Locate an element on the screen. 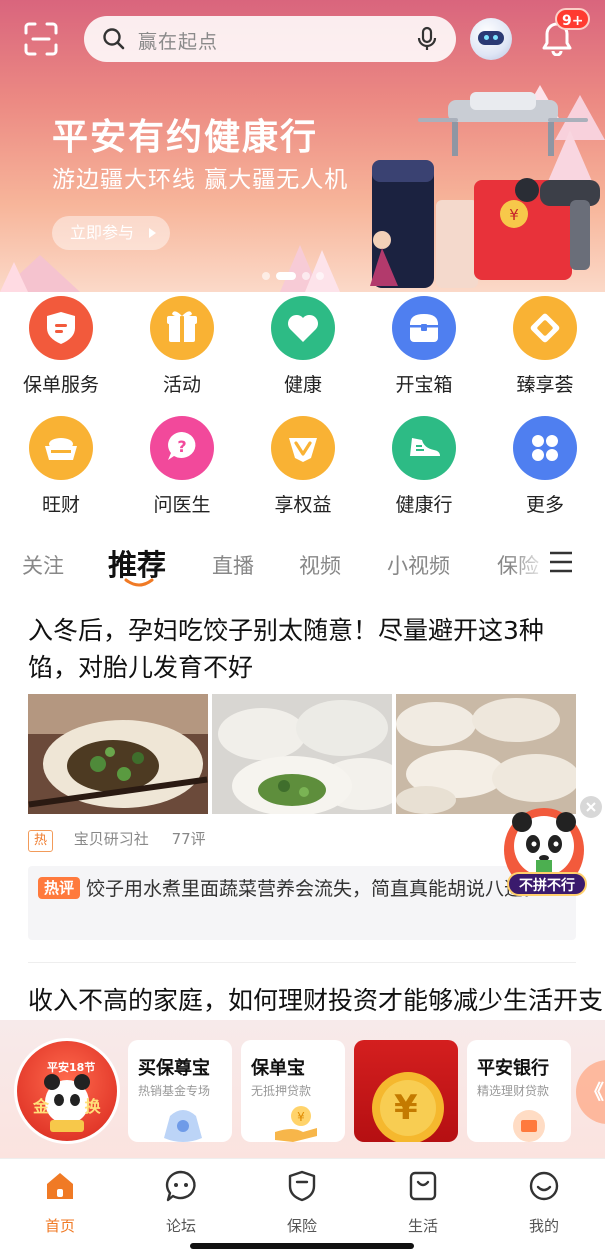 This screenshot has height=1260, width=605. shortcut-policy-shield: 保单服务 is located at coordinates (61, 346).